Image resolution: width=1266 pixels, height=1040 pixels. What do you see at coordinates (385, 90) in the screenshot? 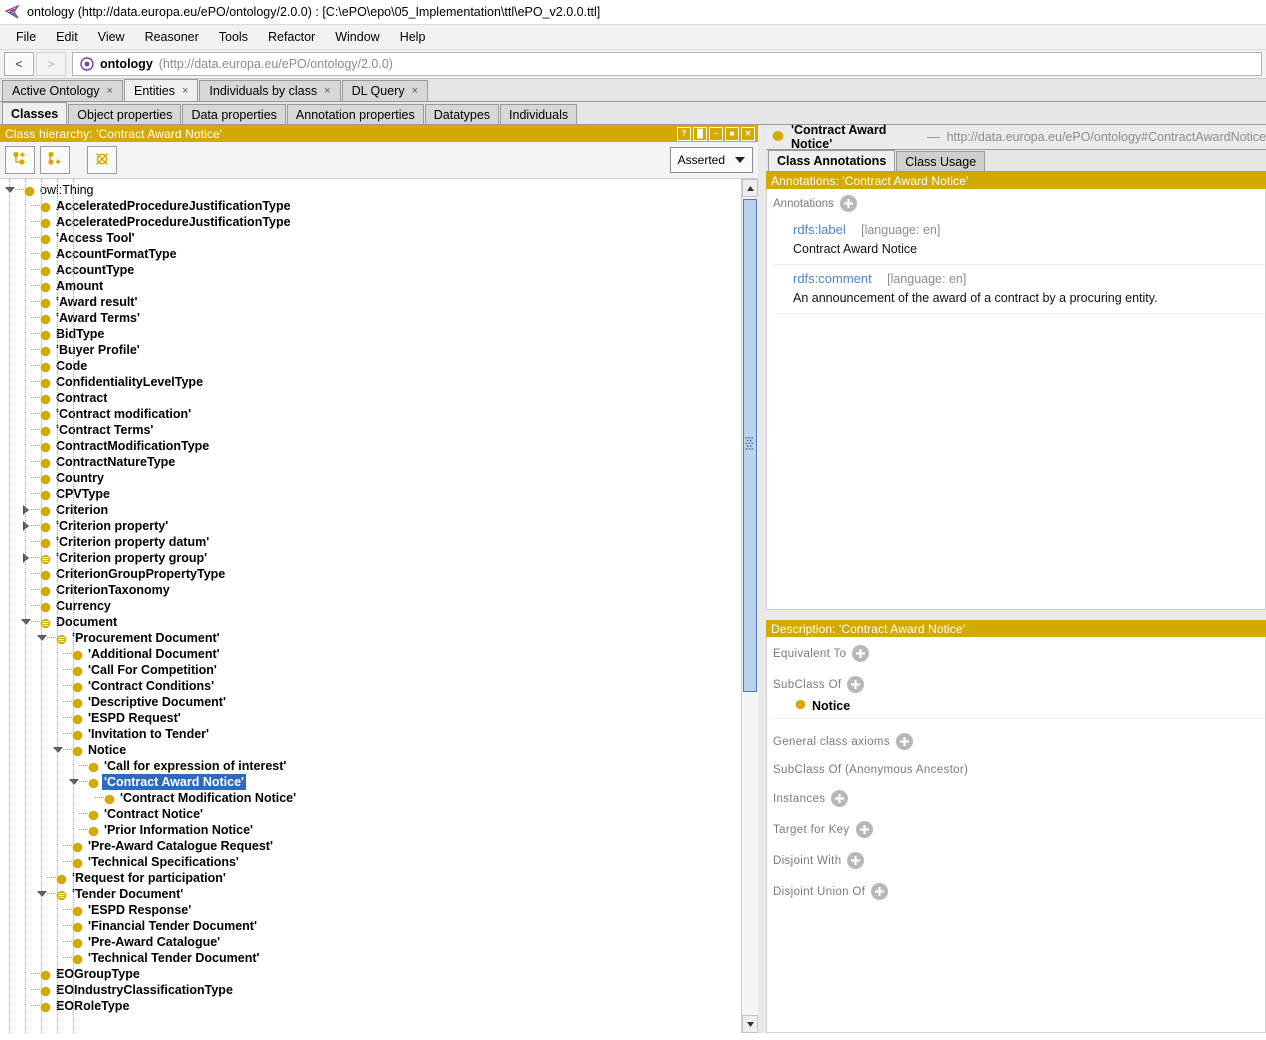
I see `tab-dl-query: DL Query ×` at bounding box center [385, 90].